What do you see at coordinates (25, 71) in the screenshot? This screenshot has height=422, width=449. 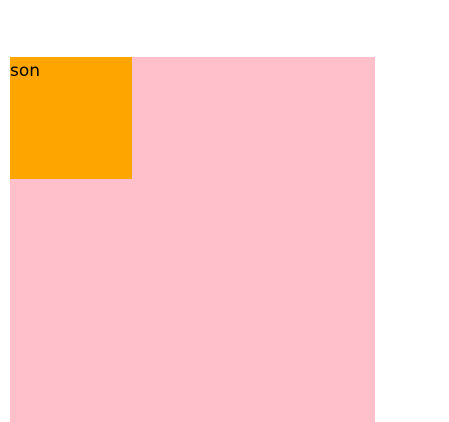 I see `son-label: son` at bounding box center [25, 71].